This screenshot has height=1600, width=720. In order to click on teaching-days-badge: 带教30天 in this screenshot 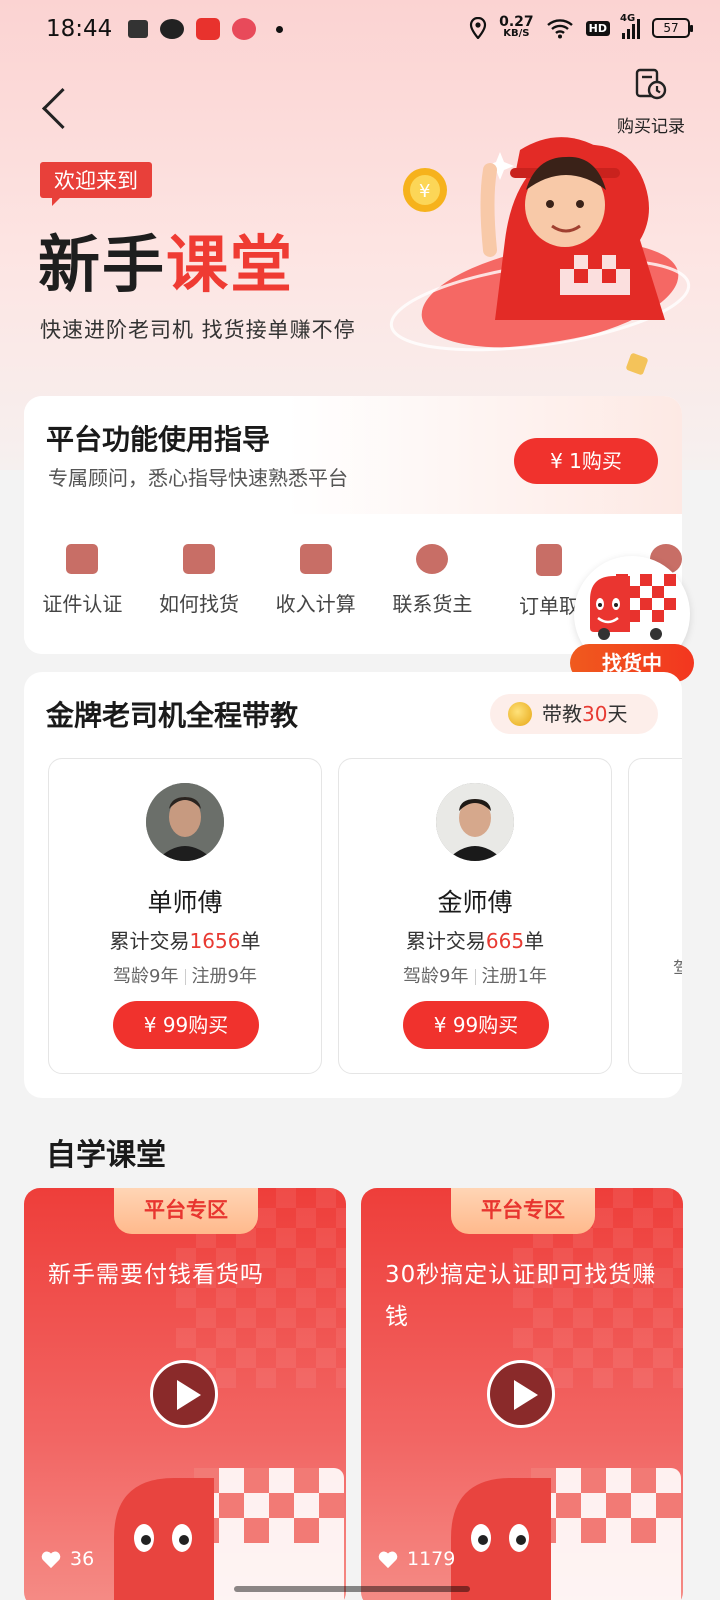, I will do `click(574, 714)`.